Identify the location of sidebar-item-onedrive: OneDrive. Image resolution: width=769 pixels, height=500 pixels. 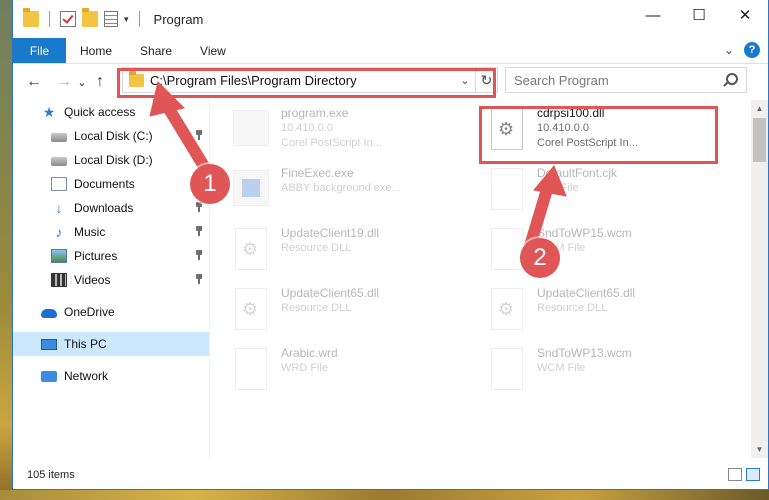
(111, 312).